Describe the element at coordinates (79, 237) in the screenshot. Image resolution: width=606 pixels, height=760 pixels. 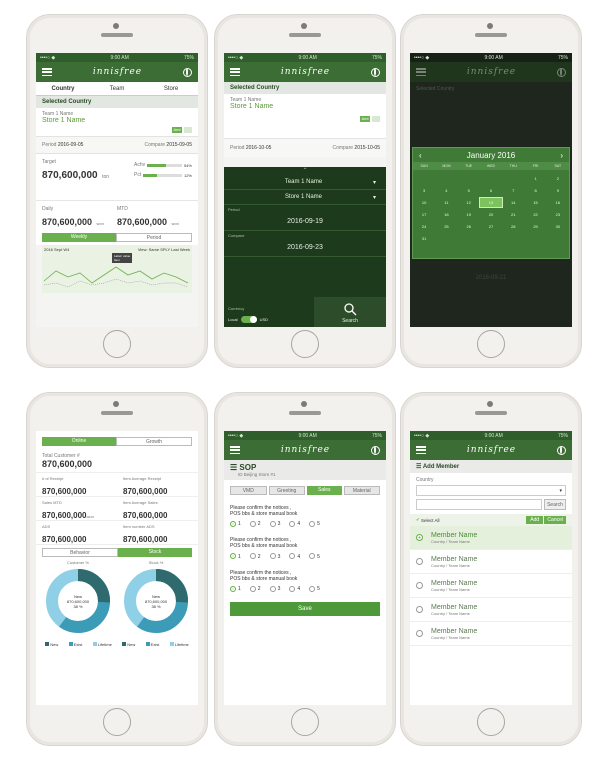
I see `seg-weekly: Weekly` at that location.